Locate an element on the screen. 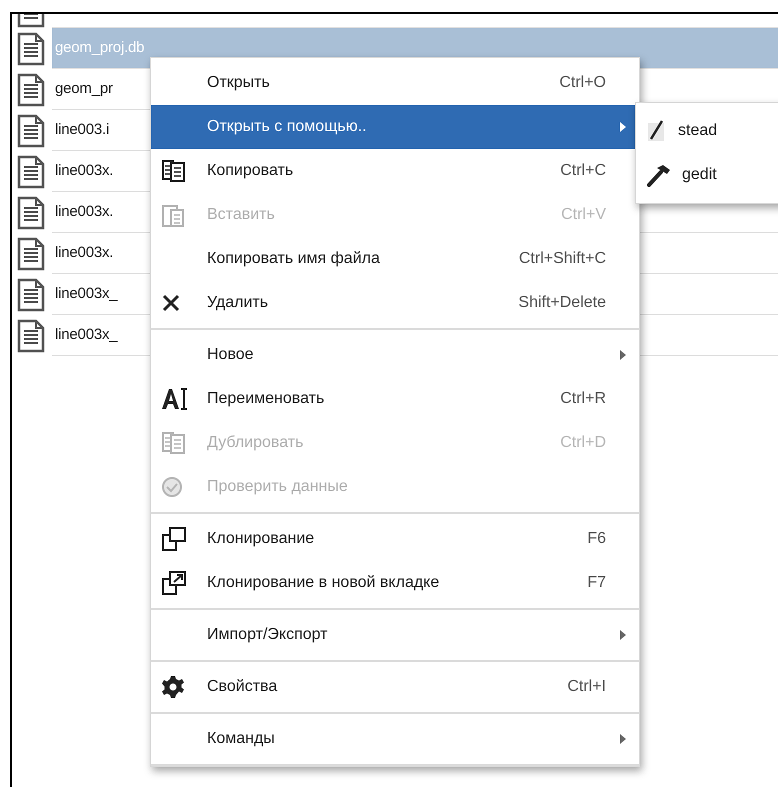 This screenshot has width=778, height=787. menu-item: Команды is located at coordinates (395, 739).